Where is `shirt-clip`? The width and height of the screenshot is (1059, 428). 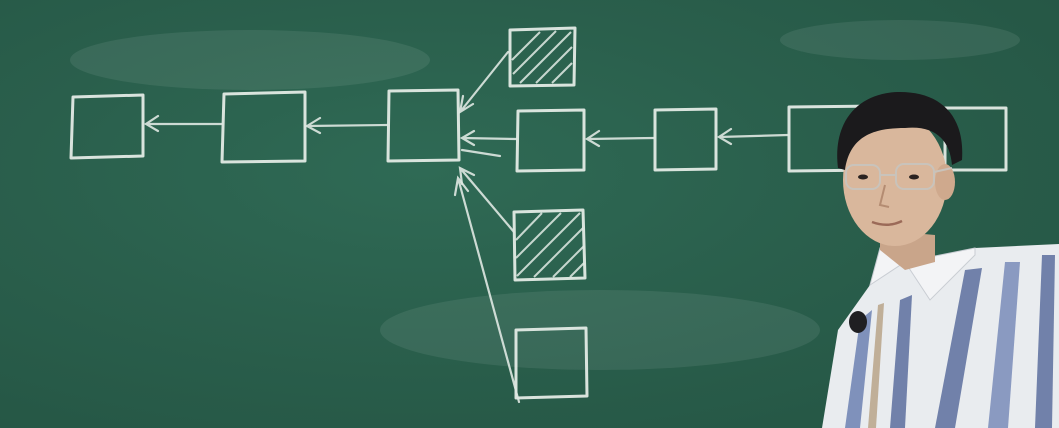
shirt-clip is located at coordinates (858, 322).